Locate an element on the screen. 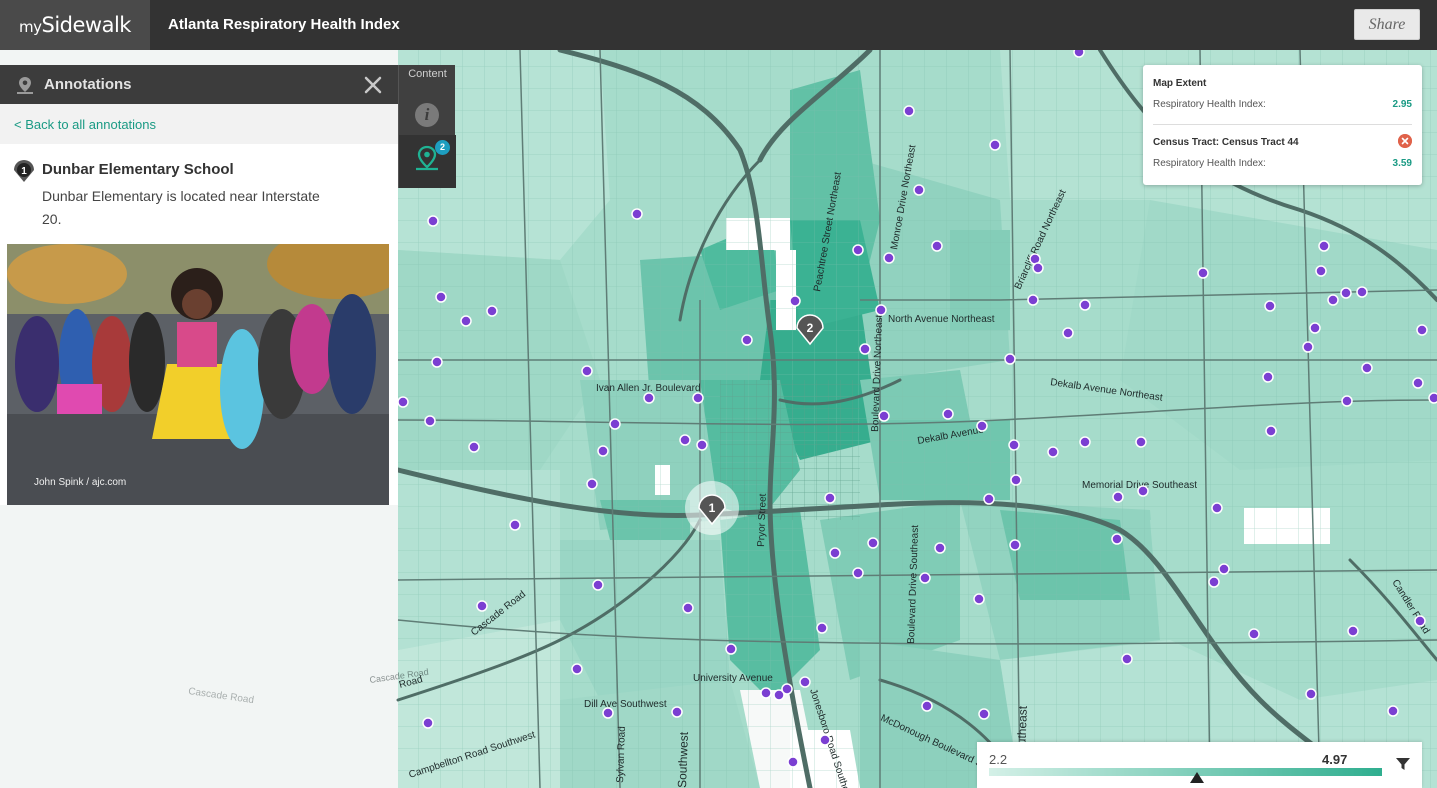 The height and width of the screenshot is (788, 1437). legend-slider-handle is located at coordinates (1197, 777).